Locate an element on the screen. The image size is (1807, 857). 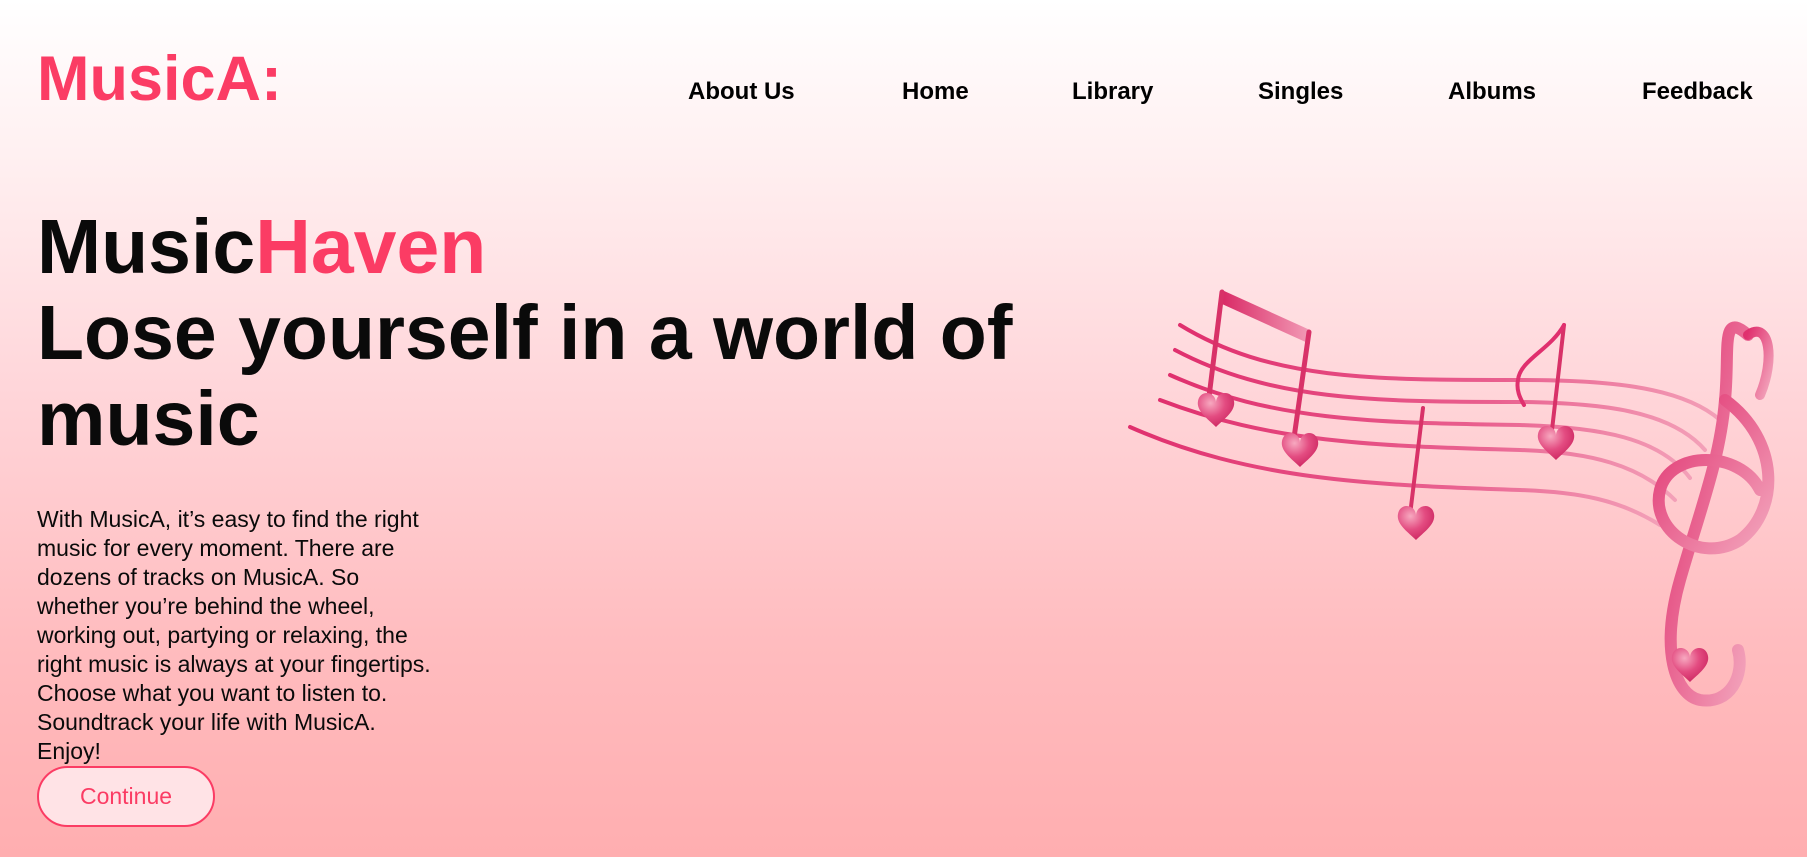
hero-title-music: Music is located at coordinates (146, 247).